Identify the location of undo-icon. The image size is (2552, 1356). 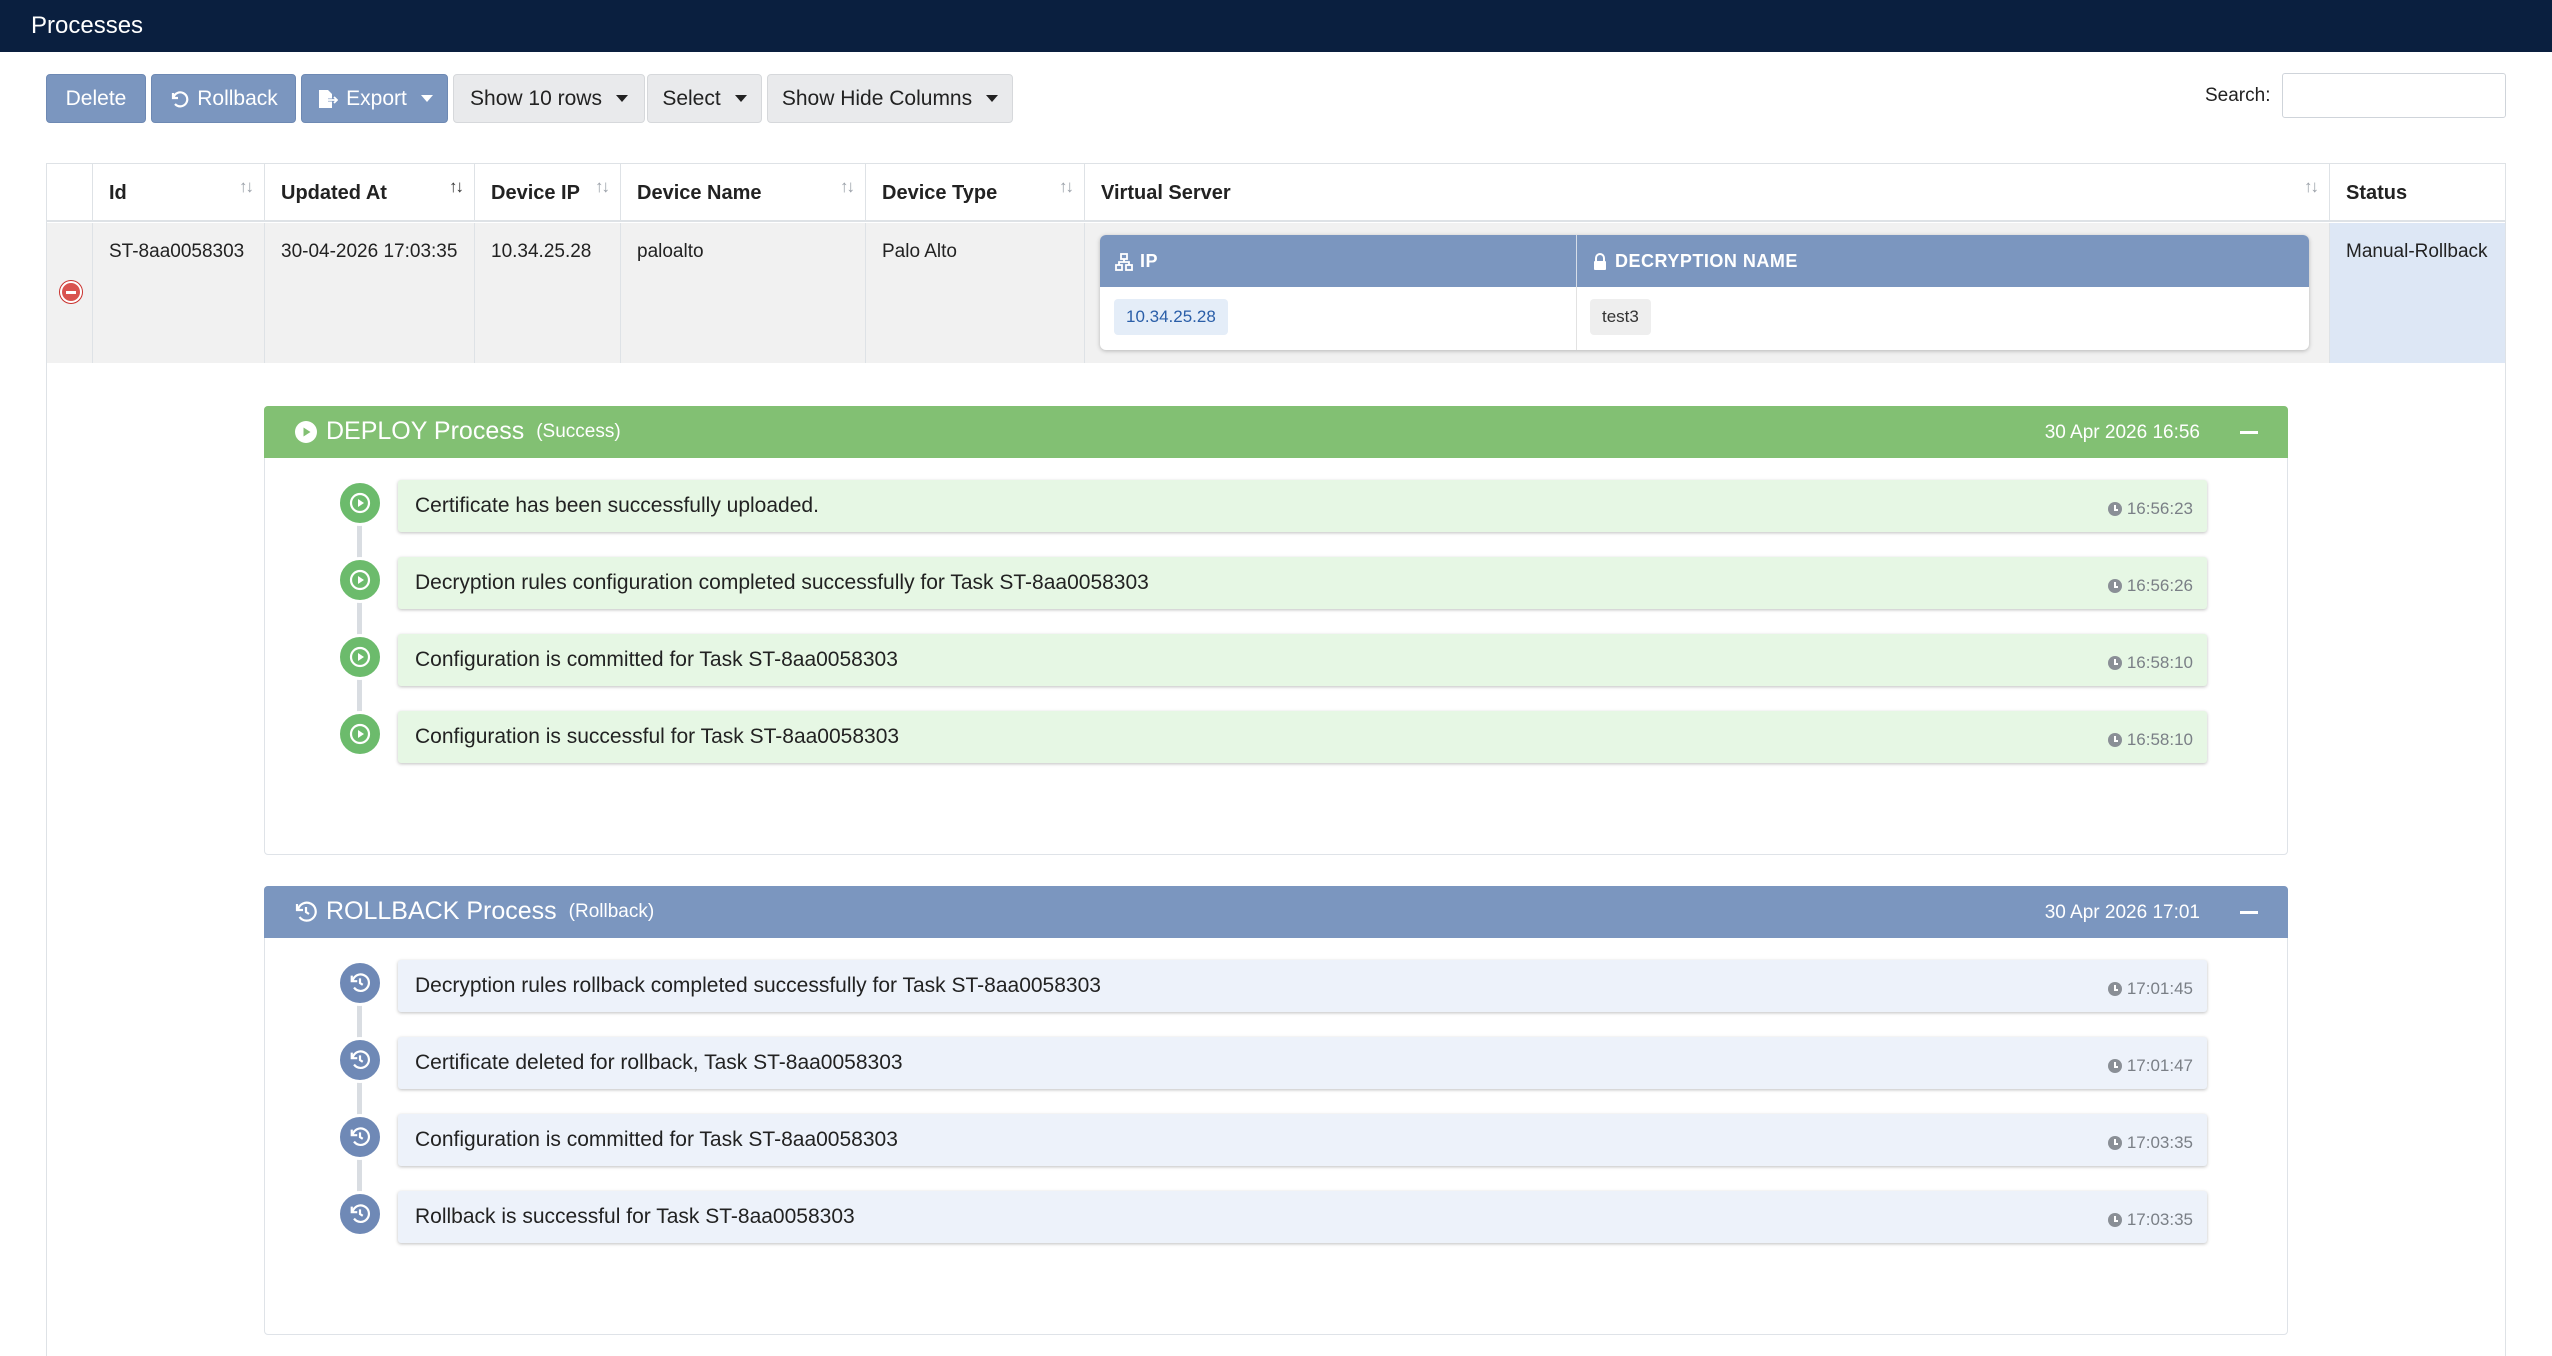
(180, 98).